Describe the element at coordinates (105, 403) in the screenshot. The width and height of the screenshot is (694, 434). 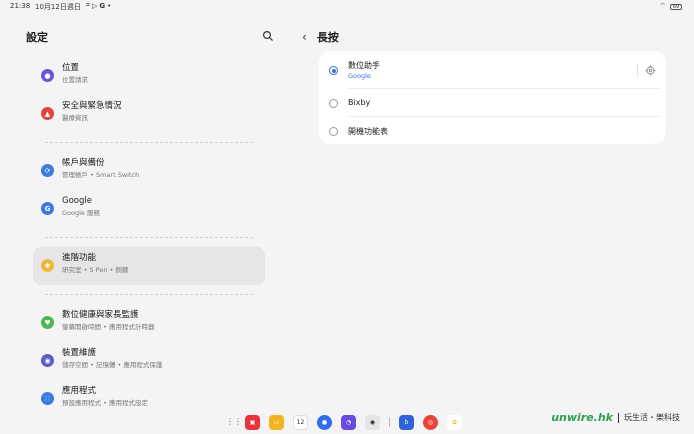
I see `menu-item-subtitle: 預設應用程式 • 應用程式設定` at that location.